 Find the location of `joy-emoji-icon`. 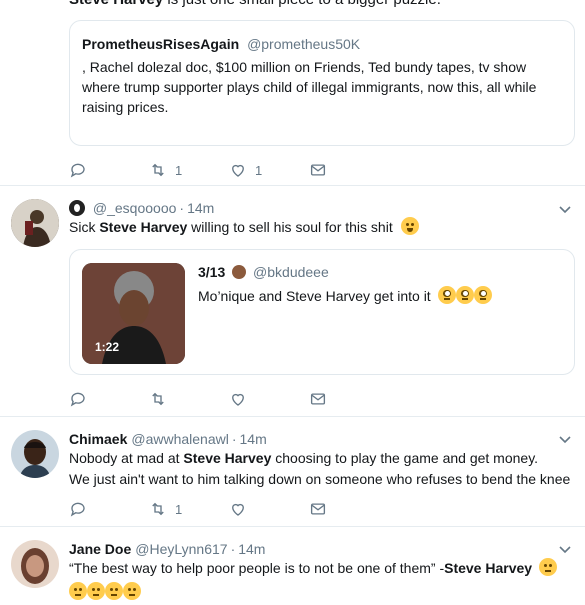

joy-emoji-icon is located at coordinates (409, 226).